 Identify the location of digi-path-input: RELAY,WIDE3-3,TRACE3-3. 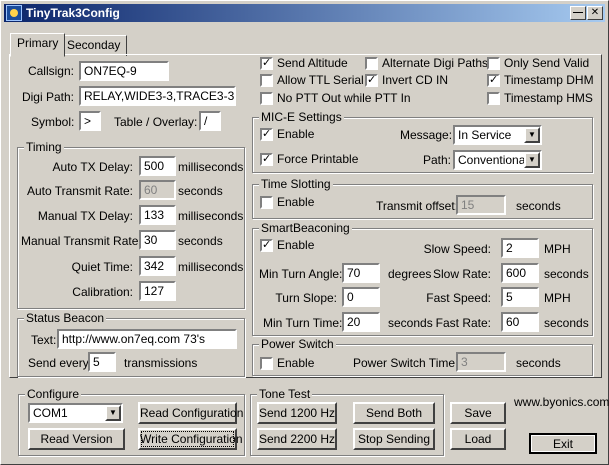
(157, 96).